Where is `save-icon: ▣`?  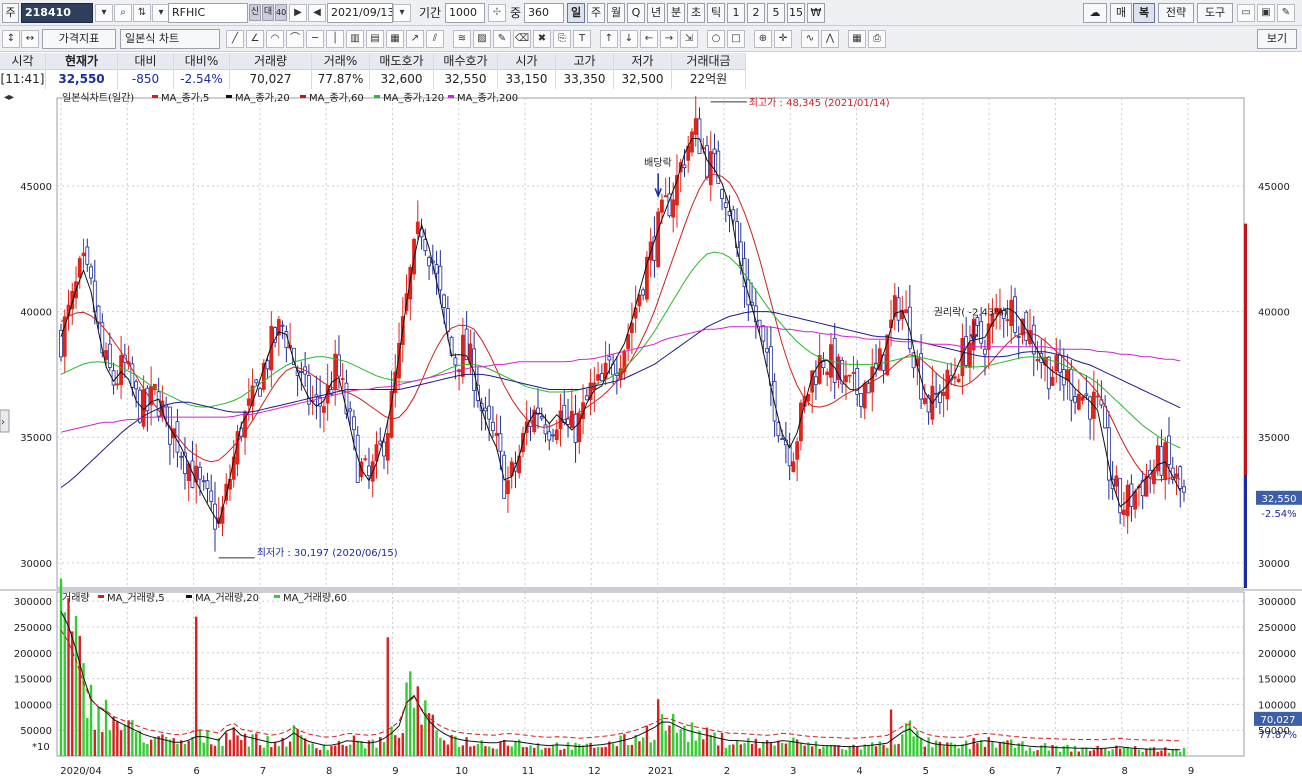 save-icon: ▣ is located at coordinates (1266, 13).